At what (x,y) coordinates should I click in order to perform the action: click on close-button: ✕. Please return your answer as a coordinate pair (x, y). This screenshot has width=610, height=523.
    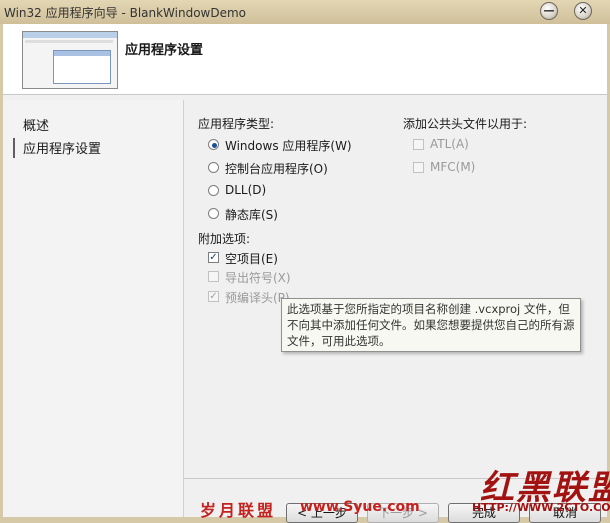
    Looking at the image, I should click on (583, 11).